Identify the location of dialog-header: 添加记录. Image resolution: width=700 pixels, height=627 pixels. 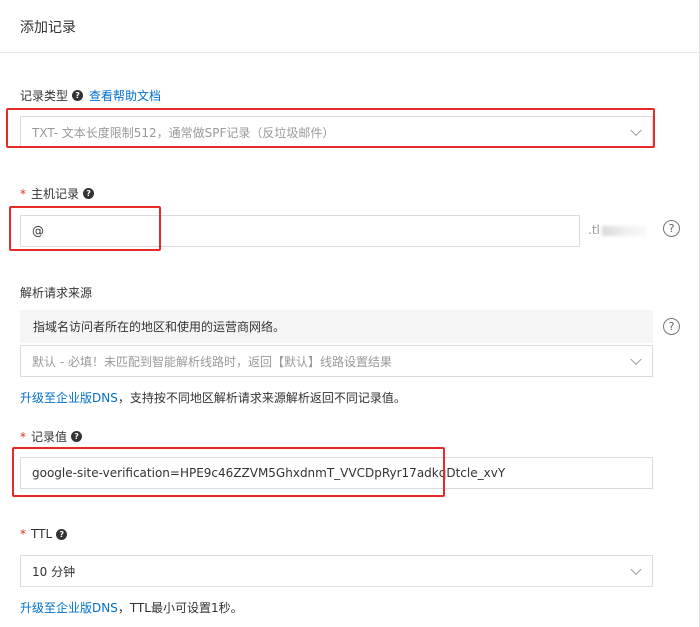
(350, 26).